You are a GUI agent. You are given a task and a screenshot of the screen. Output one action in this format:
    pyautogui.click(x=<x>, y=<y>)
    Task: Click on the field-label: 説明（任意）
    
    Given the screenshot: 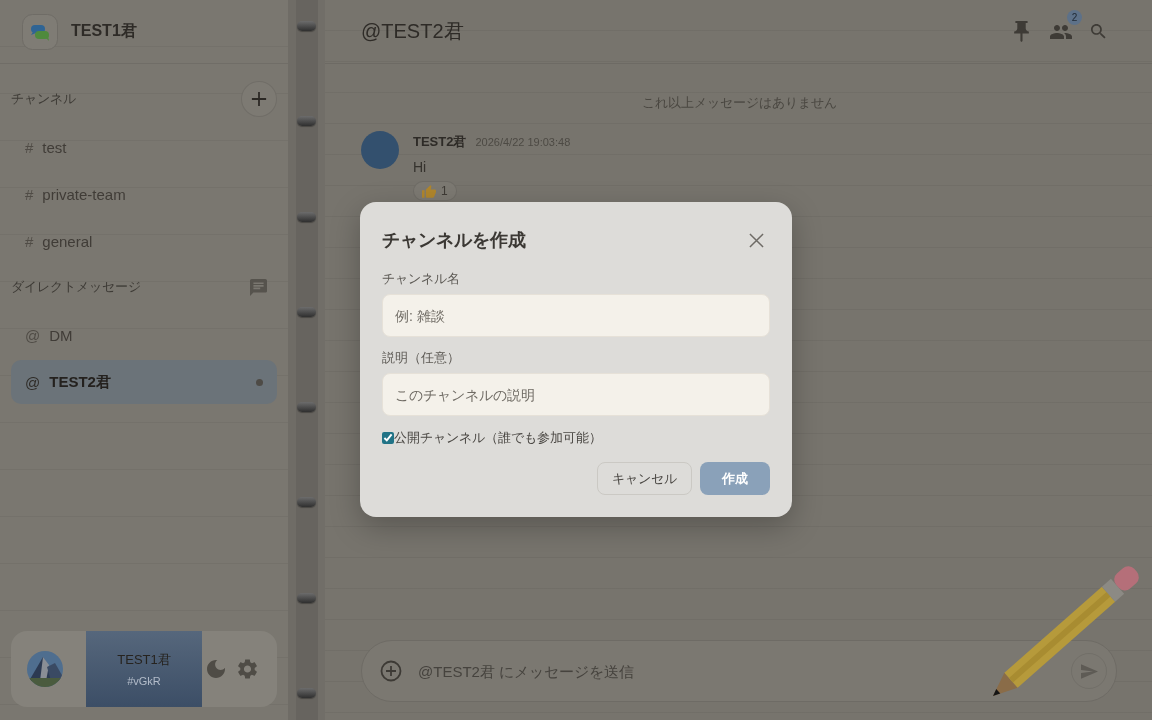 What is the action you would take?
    pyautogui.click(x=421, y=358)
    